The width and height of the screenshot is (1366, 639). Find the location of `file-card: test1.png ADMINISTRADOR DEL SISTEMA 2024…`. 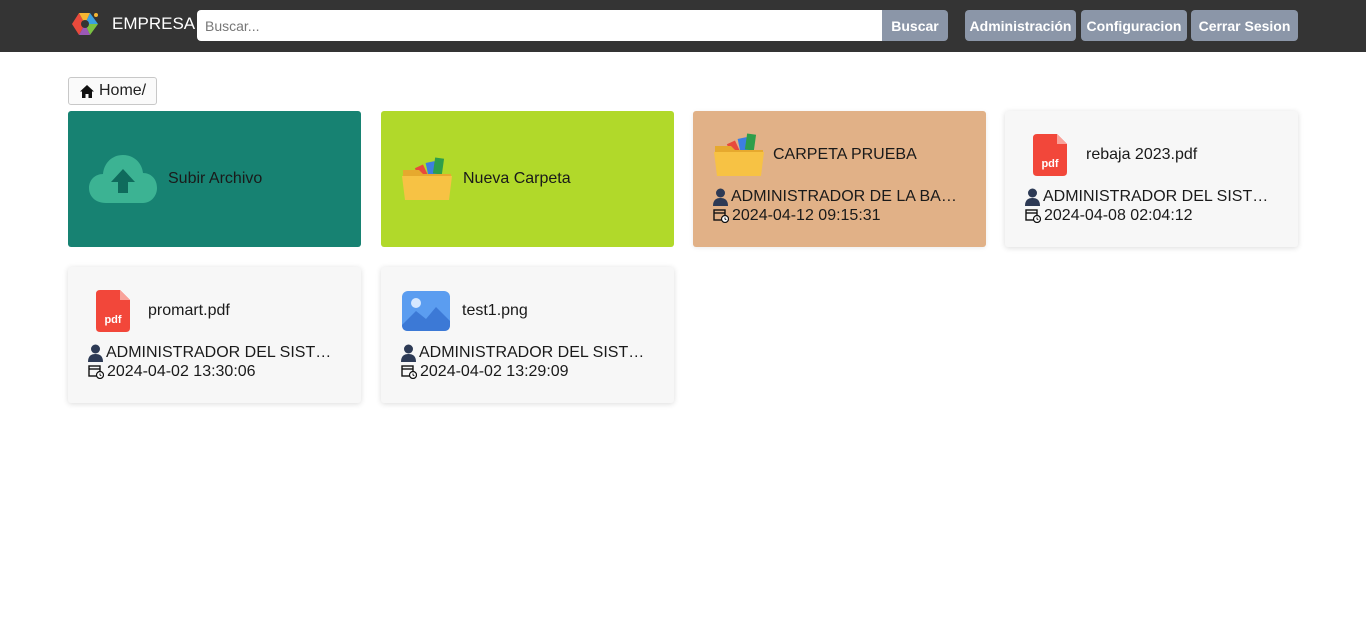

file-card: test1.png ADMINISTRADOR DEL SISTEMA 2024… is located at coordinates (527, 335).